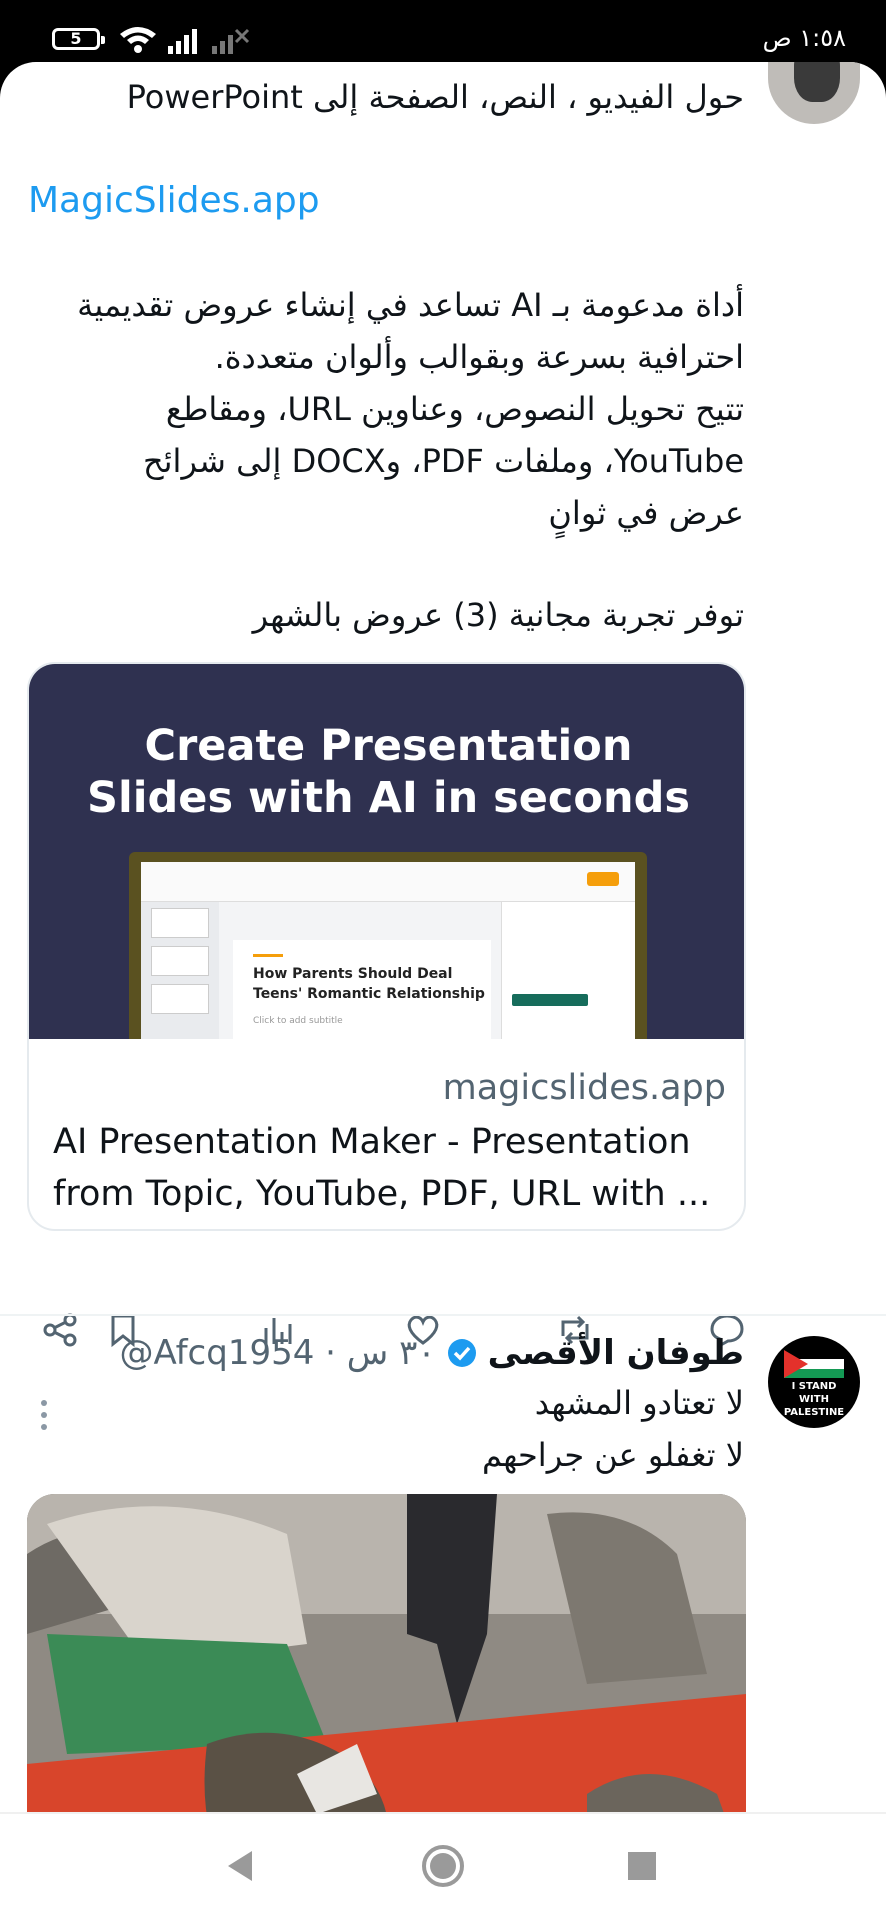 The image size is (886, 1920). I want to click on slide-title: How Parents Should Deal, so click(353, 974).